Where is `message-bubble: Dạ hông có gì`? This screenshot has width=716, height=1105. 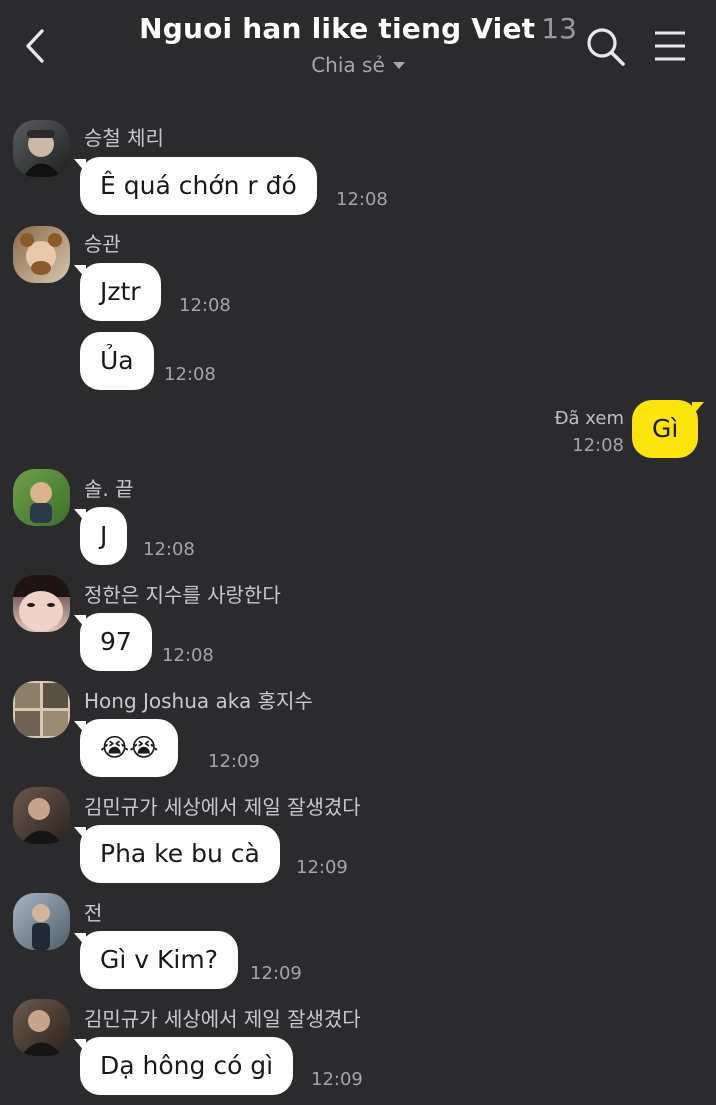 message-bubble: Dạ hông có gì is located at coordinates (183, 1066).